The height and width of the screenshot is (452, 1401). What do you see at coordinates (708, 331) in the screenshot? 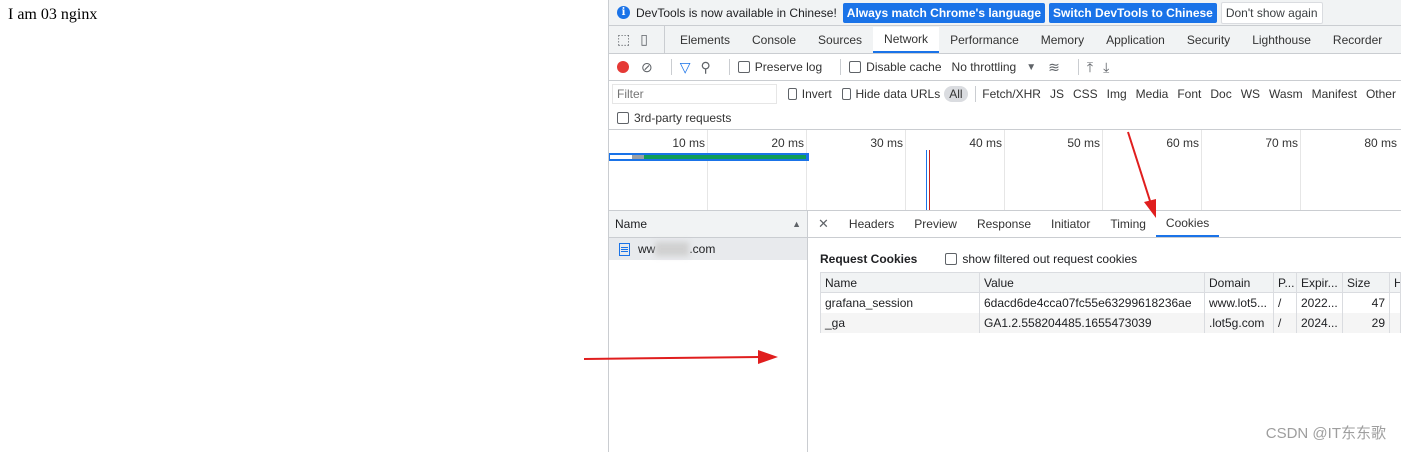
I see `request-list: Name ▲ ww .com` at bounding box center [708, 331].